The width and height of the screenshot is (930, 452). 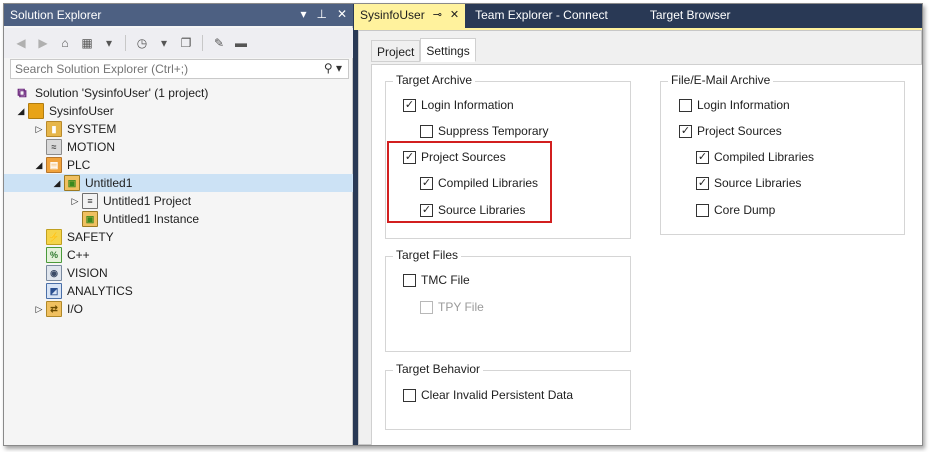 What do you see at coordinates (54, 129) in the screenshot?
I see `system-icon: ▮` at bounding box center [54, 129].